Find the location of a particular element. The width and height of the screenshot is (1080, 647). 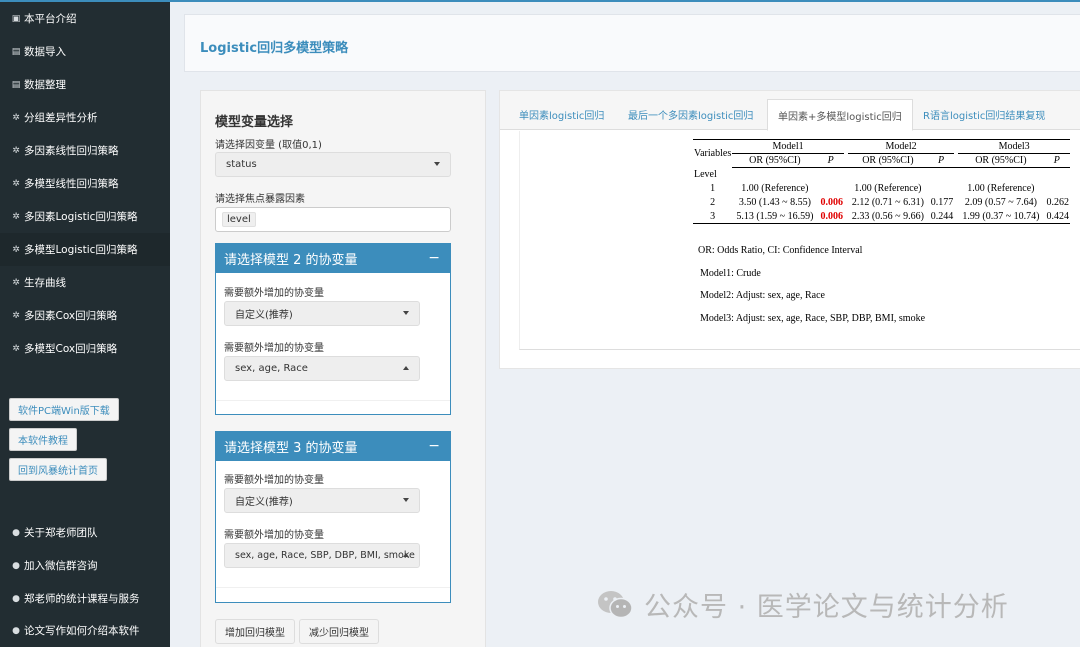

dependent-label: 请选择因变量 (取值0,1) is located at coordinates (268, 145).